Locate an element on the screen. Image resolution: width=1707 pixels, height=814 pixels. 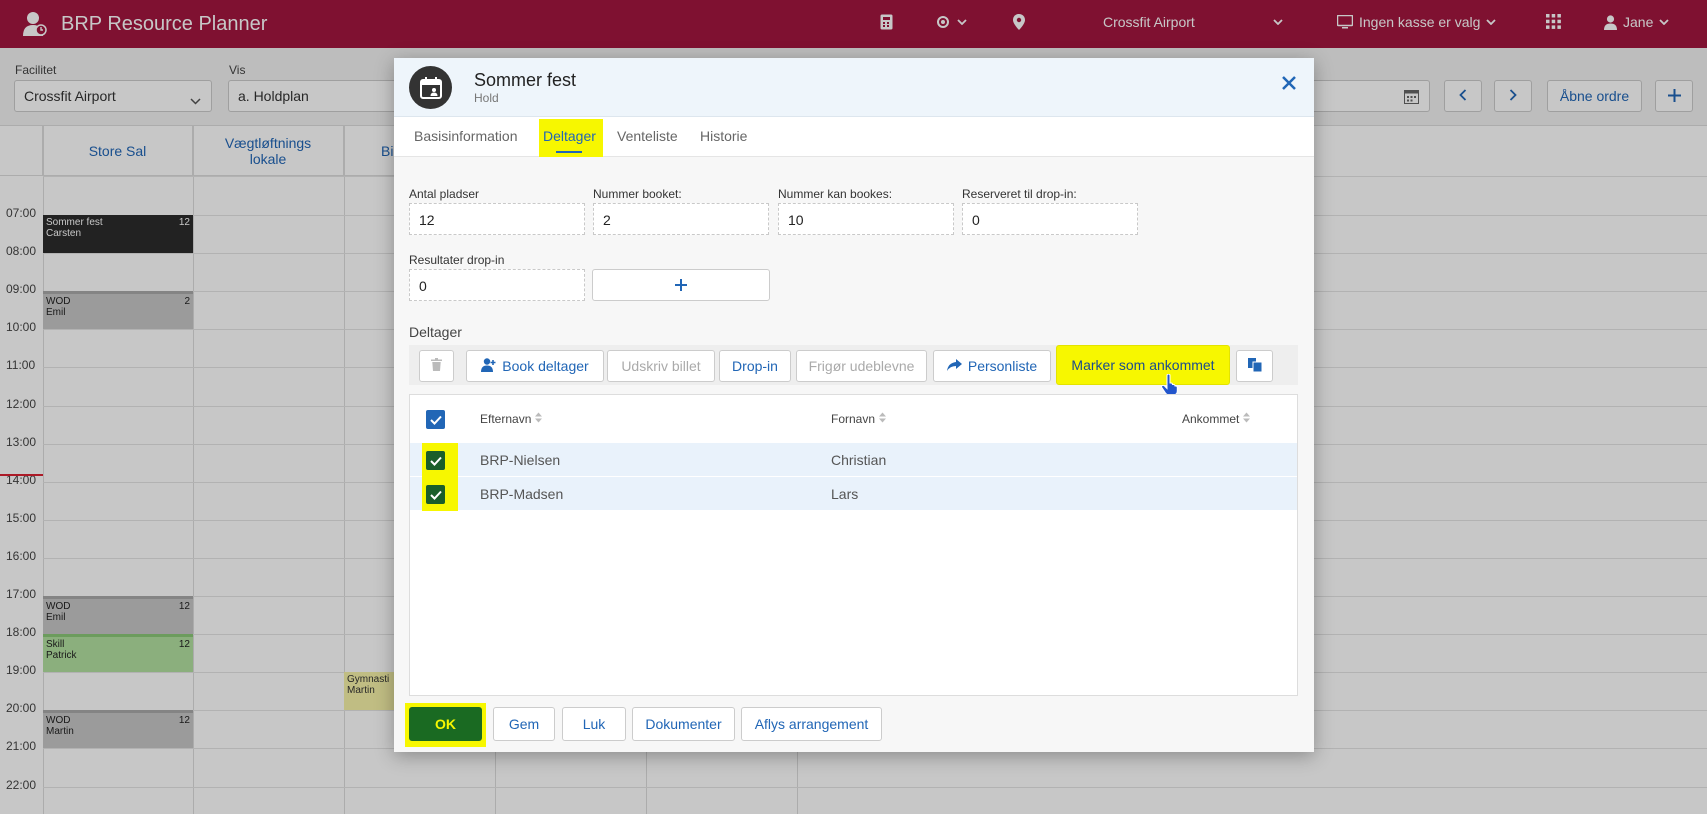
column-header-label: Efternavn is located at coordinates (506, 419).